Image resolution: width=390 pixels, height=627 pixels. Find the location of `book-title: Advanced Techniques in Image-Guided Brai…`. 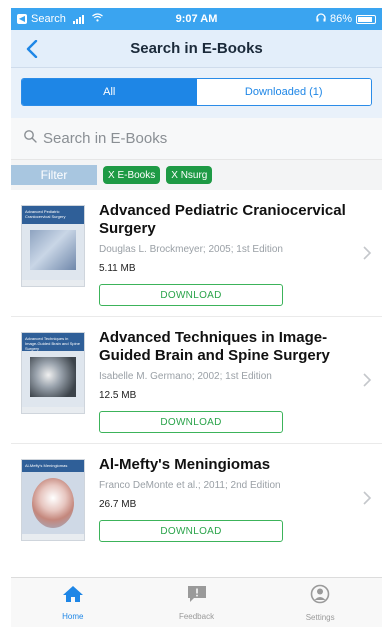

book-title: Advanced Techniques in Image-Guided Brai… is located at coordinates (214, 346).